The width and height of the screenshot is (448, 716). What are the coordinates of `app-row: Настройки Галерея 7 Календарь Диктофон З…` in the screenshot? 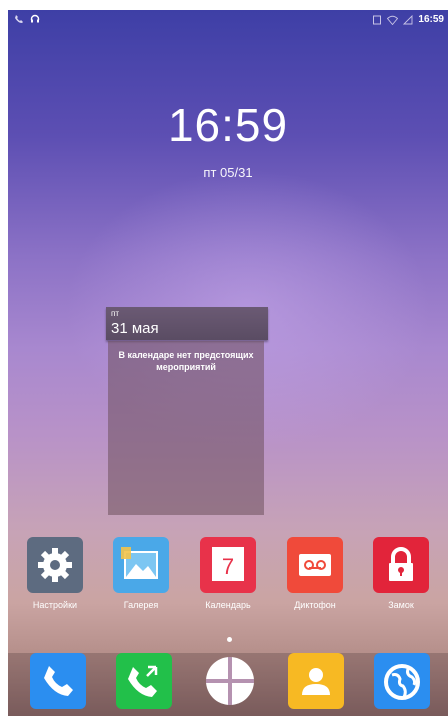 It's located at (228, 582).